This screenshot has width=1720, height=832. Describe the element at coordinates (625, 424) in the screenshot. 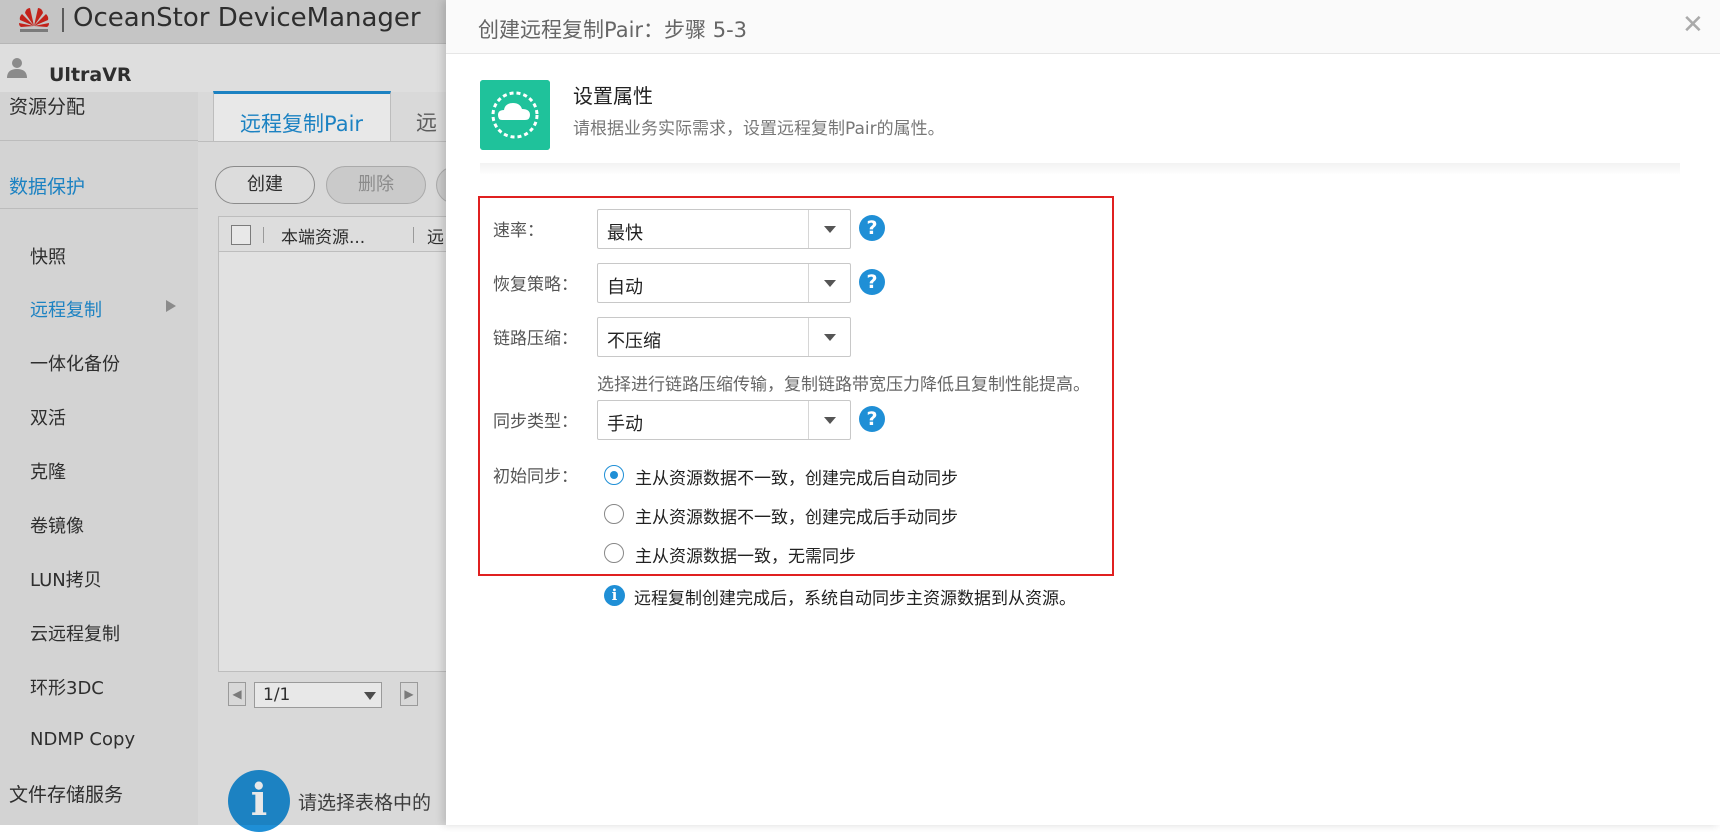

I see `sync-type-value: 手动` at that location.